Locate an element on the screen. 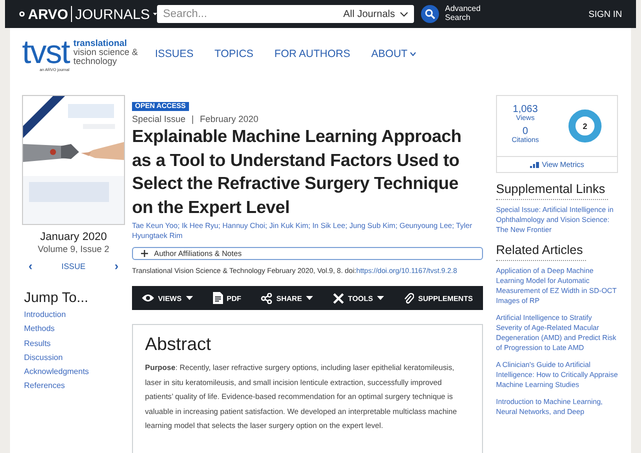  nav-link: ISSUES is located at coordinates (174, 54).